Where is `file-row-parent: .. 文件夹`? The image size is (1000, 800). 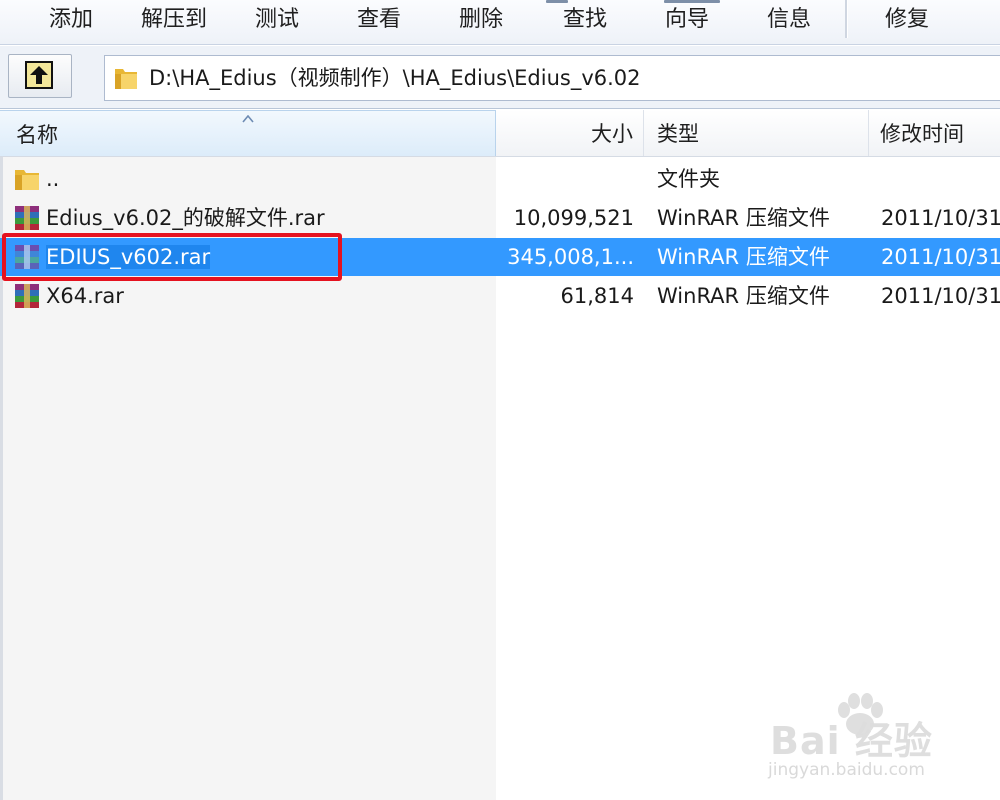 file-row-parent: .. 文件夹 is located at coordinates (500, 179).